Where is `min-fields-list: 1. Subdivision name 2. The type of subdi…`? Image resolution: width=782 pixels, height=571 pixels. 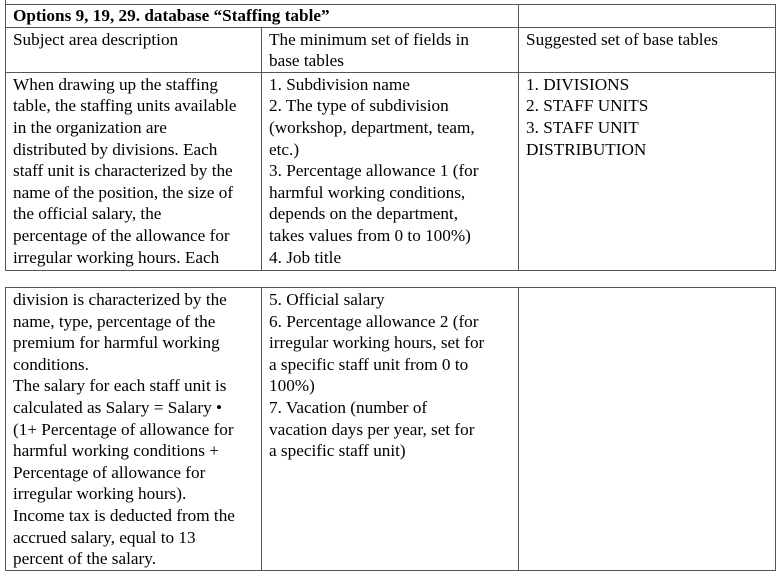
min-fields-list: 1. Subdivision name 2. The type of subdi… is located at coordinates (390, 171).